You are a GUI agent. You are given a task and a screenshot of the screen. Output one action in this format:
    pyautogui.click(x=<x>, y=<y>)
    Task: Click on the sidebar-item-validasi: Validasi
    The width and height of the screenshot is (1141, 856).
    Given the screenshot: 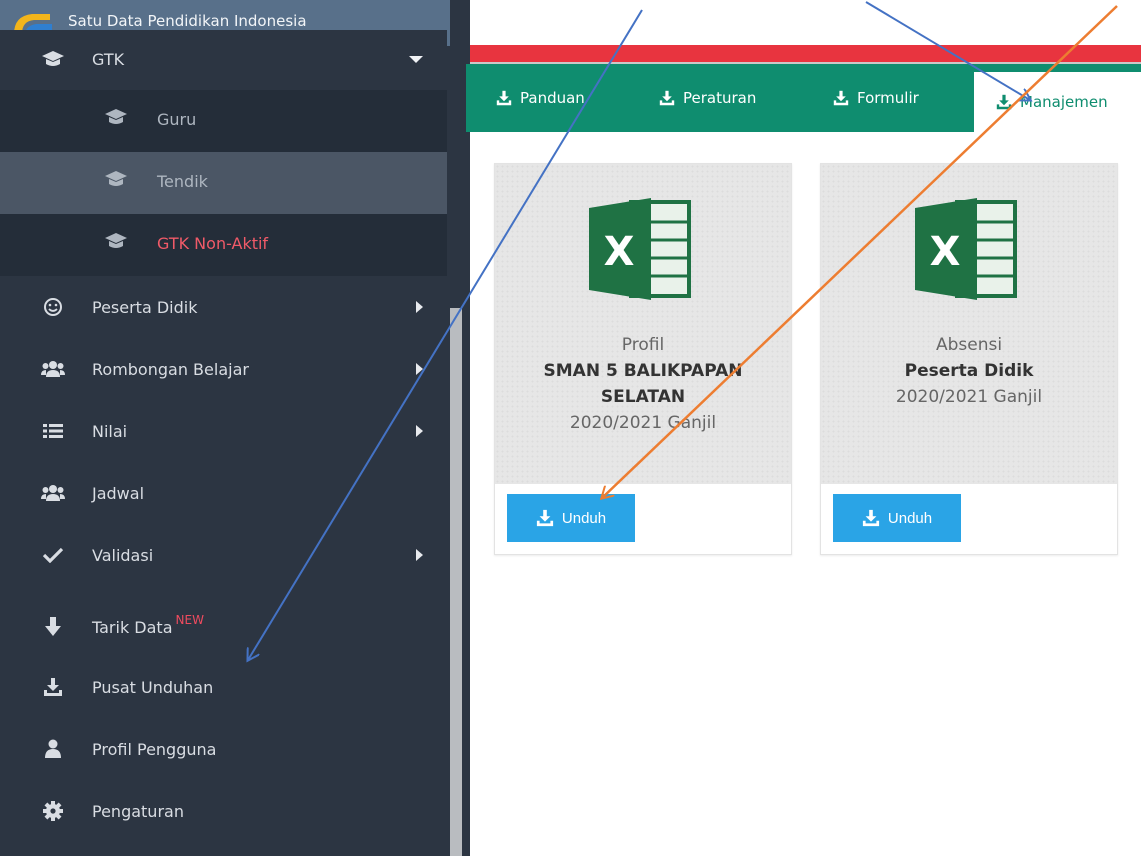 What is the action you would take?
    pyautogui.click(x=223, y=555)
    